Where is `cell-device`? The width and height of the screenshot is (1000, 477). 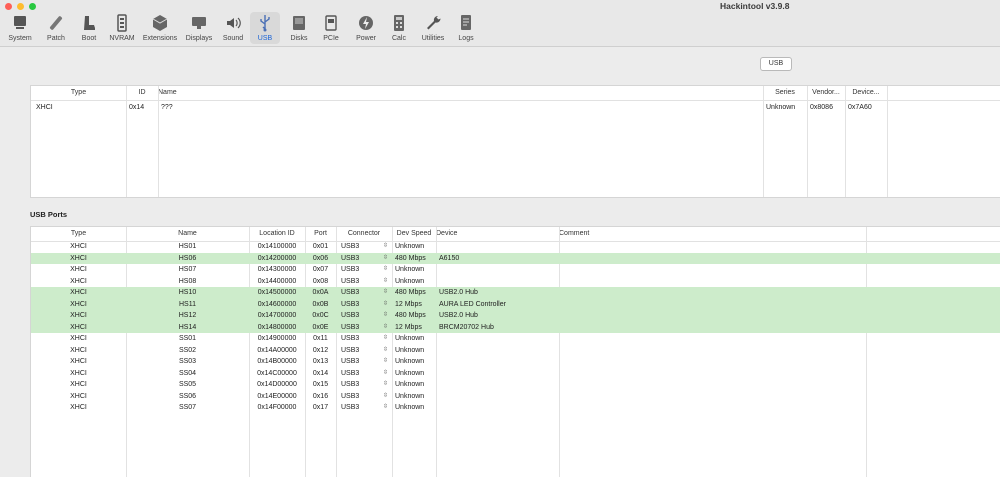
cell-device is located at coordinates (499, 270).